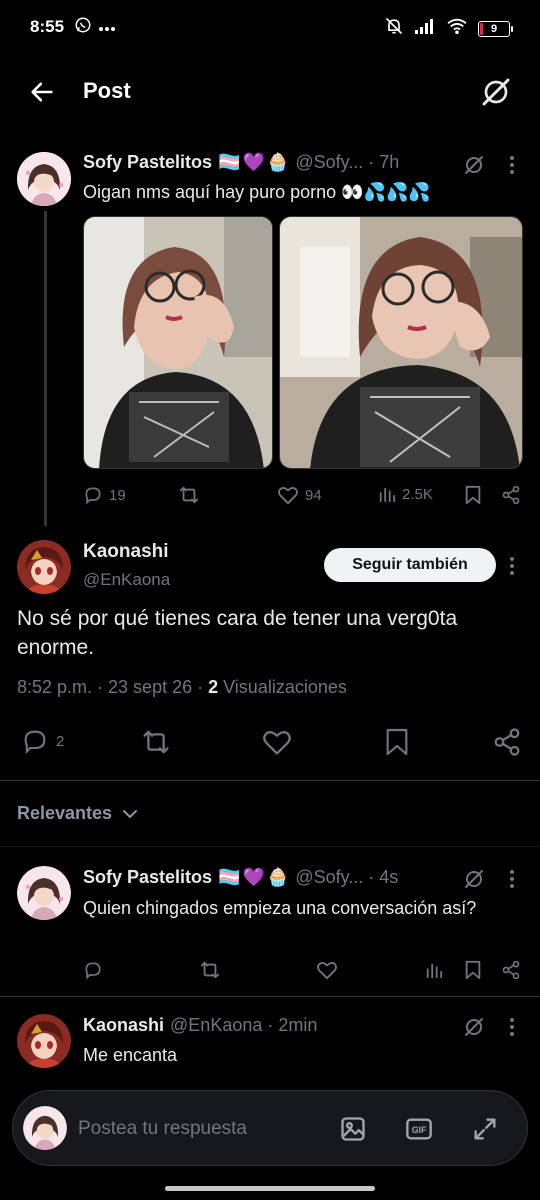 Image resolution: width=540 pixels, height=1200 pixels. Describe the element at coordinates (65, 813) in the screenshot. I see `sort-label: Relevantes` at that location.